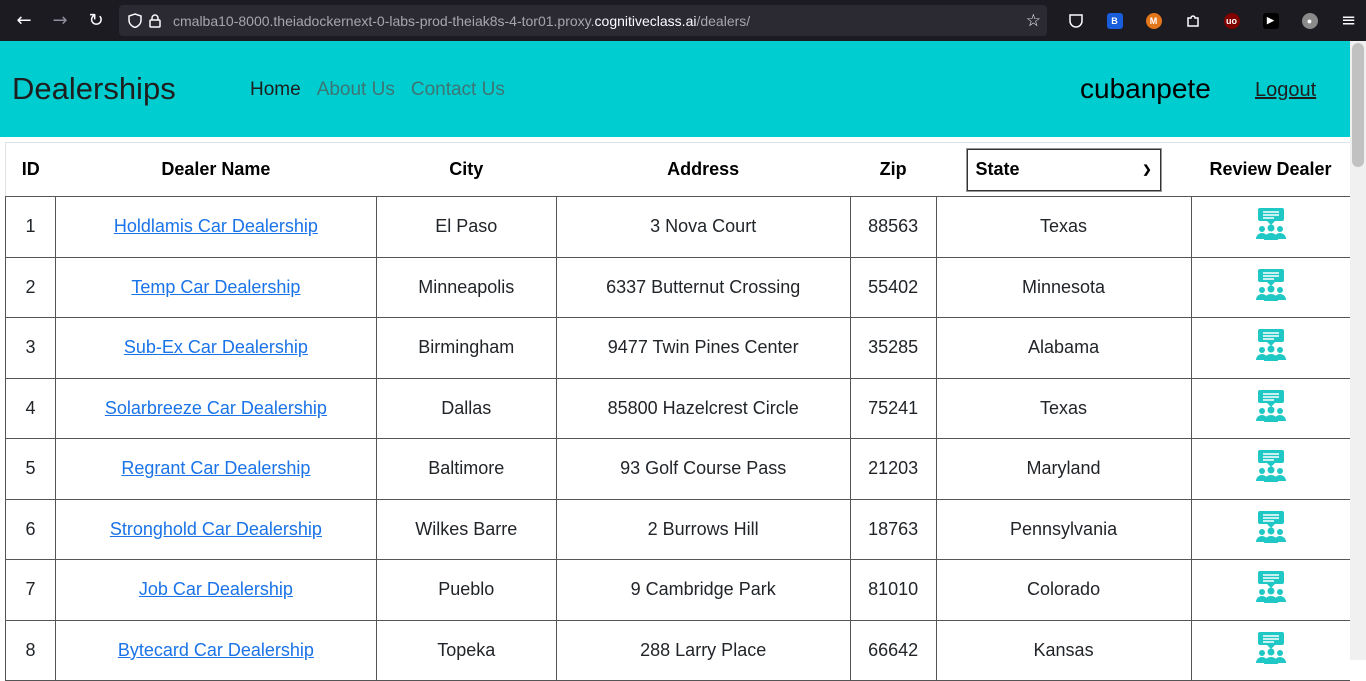 The image size is (1366, 681). Describe the element at coordinates (1309, 20) in the screenshot. I see `profile-avatar-icon: ●` at that location.